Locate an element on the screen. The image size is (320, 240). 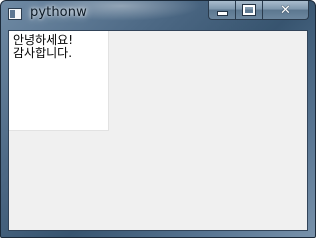
close-icon: ✕ is located at coordinates (285, 10).